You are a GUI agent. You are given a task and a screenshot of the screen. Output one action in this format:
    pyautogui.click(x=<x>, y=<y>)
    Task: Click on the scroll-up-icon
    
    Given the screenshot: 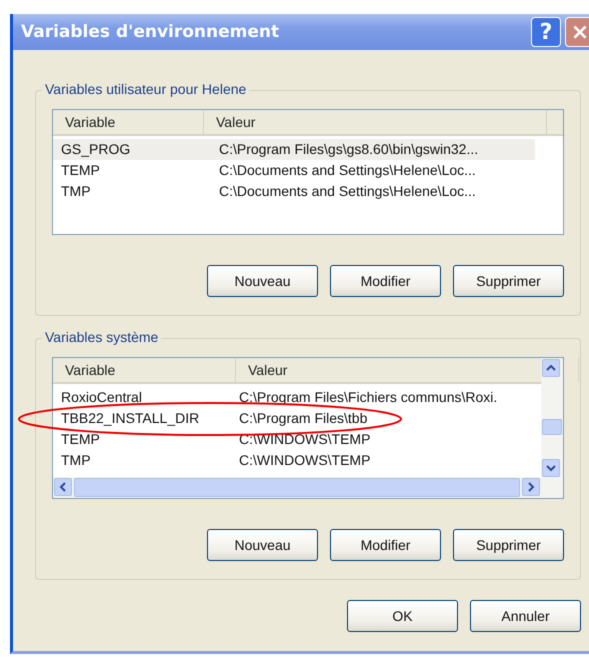 What is the action you would take?
    pyautogui.click(x=551, y=368)
    